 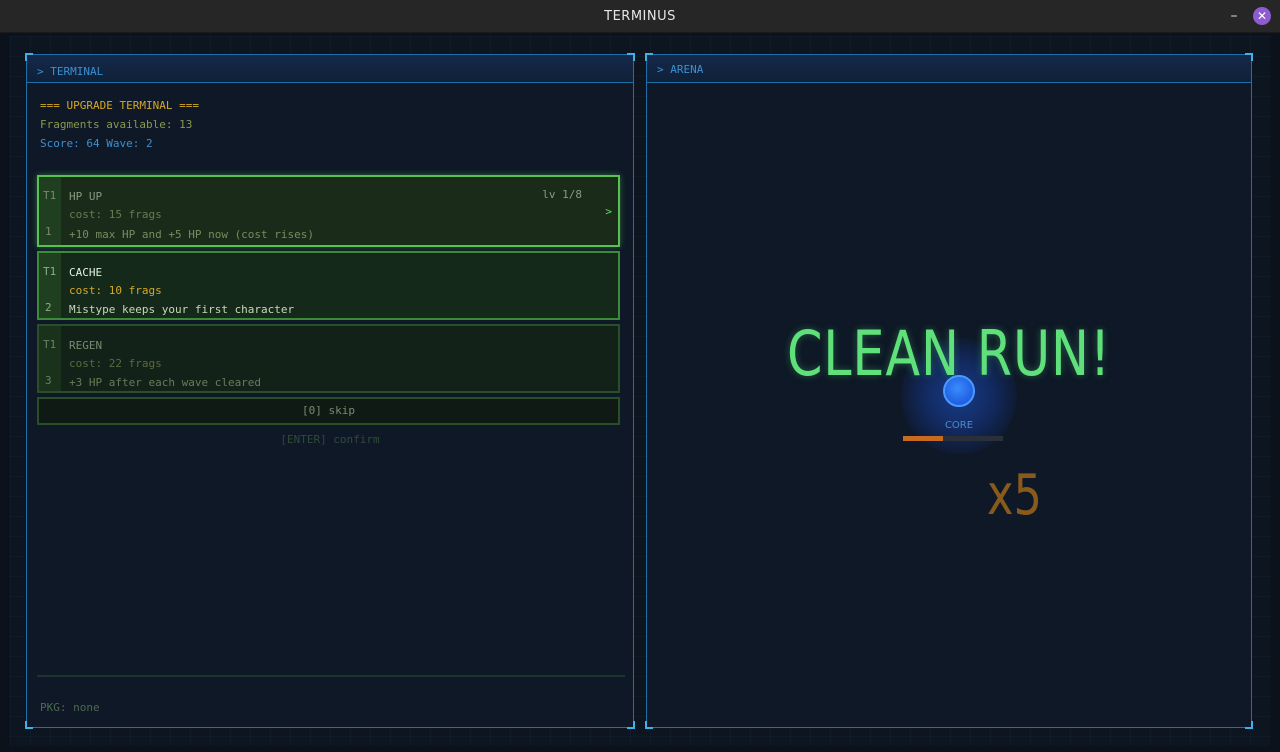 I want to click on clean-run-banner: CLEAN RUN!, so click(x=949, y=353).